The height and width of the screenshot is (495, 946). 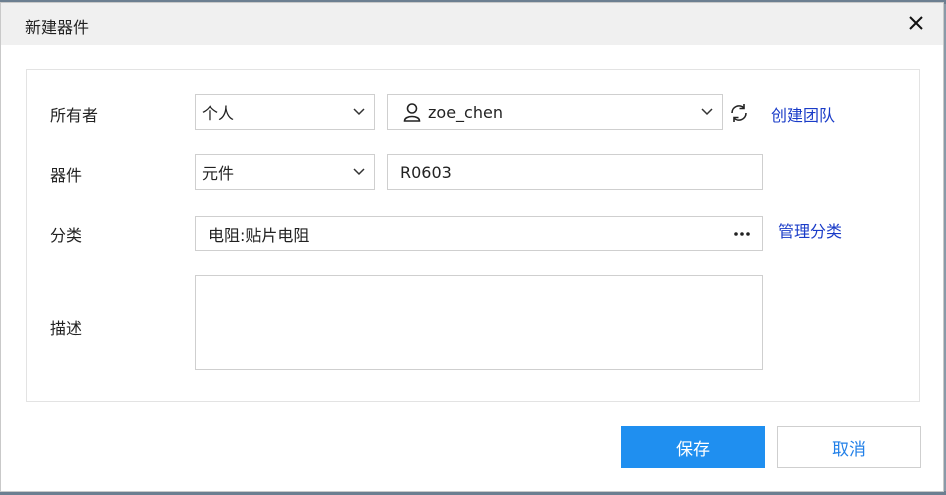 I want to click on description-textarea, so click(x=479, y=322).